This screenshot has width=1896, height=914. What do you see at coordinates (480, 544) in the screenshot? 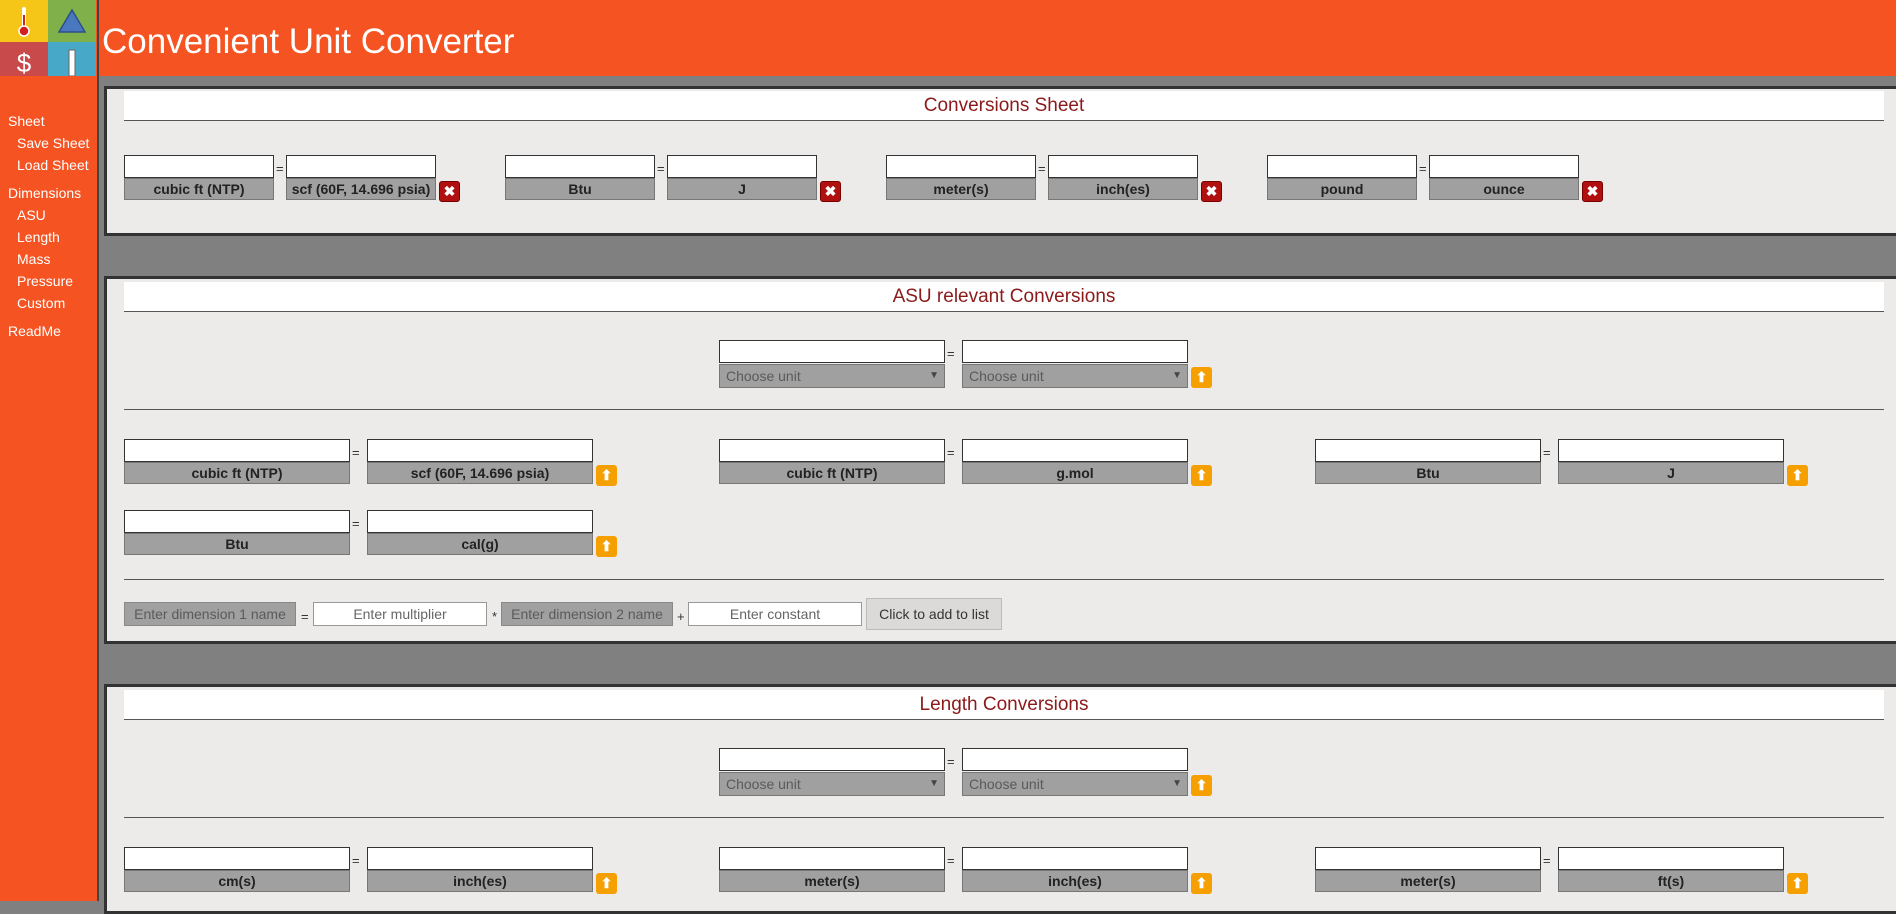
I see `unit-label: cal(g)` at bounding box center [480, 544].